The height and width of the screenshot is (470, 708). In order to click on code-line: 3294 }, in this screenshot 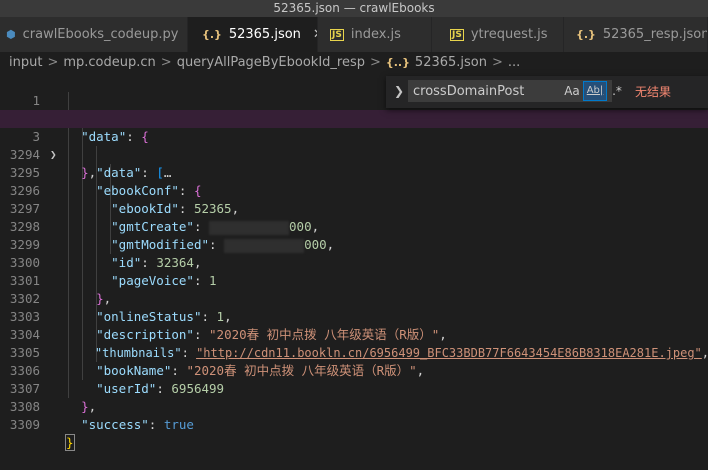, I will do `click(354, 154)`.